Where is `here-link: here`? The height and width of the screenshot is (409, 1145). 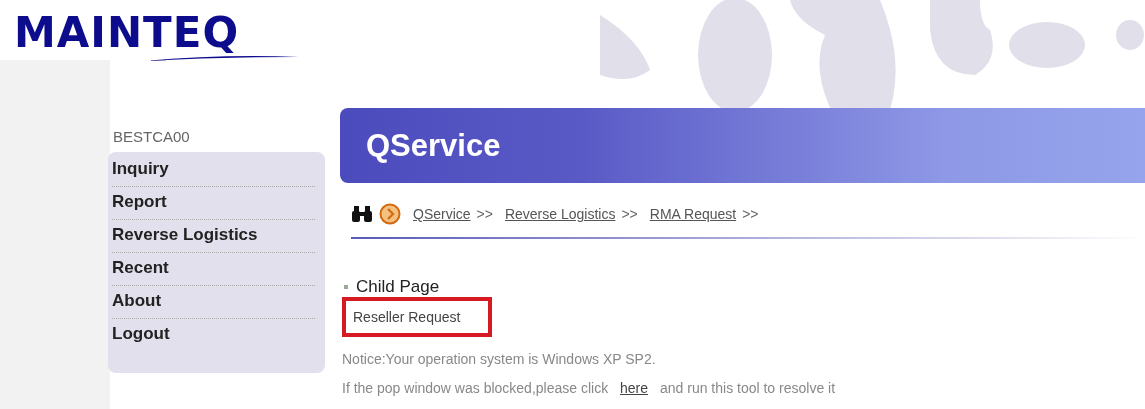
here-link: here is located at coordinates (634, 388).